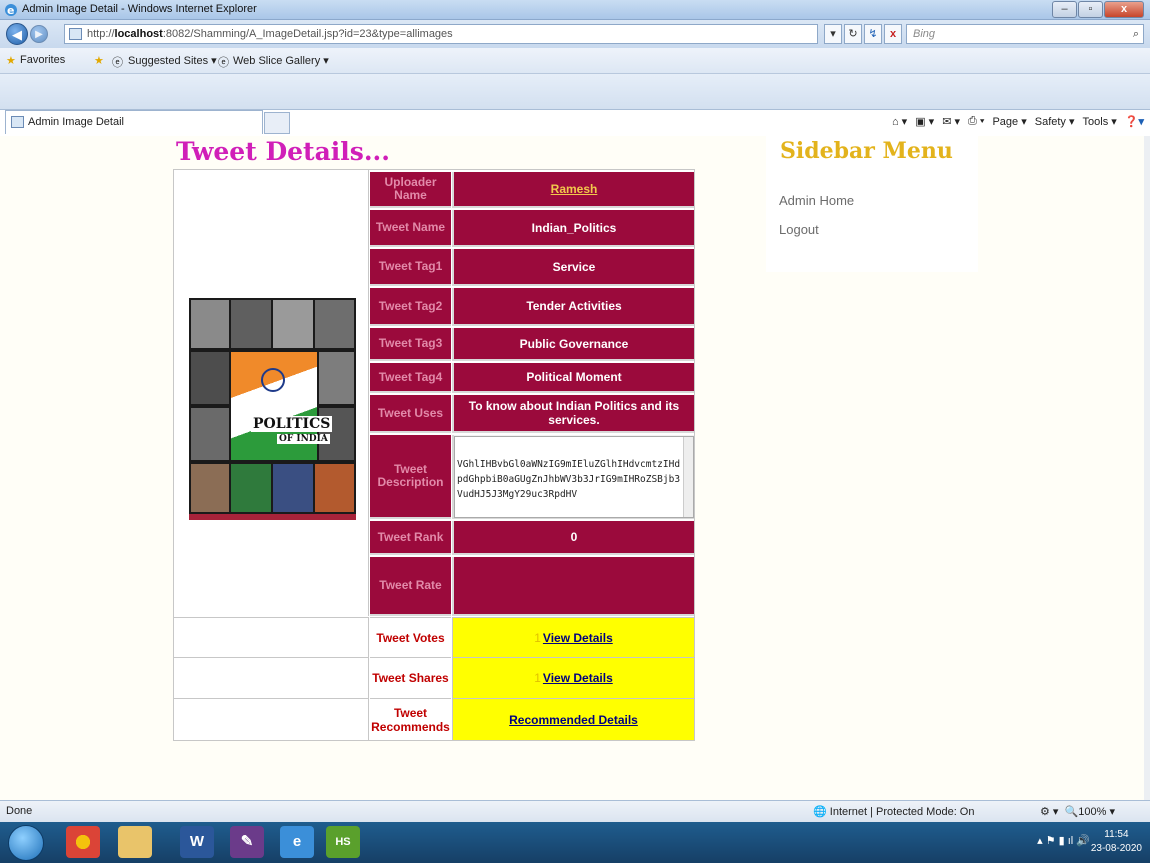  What do you see at coordinates (135, 842) in the screenshot?
I see `folder-icon` at bounding box center [135, 842].